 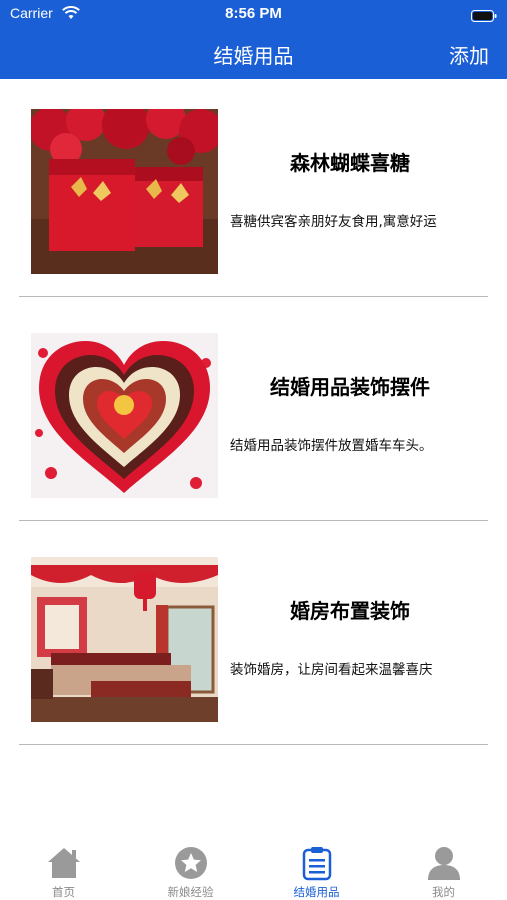 What do you see at coordinates (444, 863) in the screenshot?
I see `person-icon` at bounding box center [444, 863].